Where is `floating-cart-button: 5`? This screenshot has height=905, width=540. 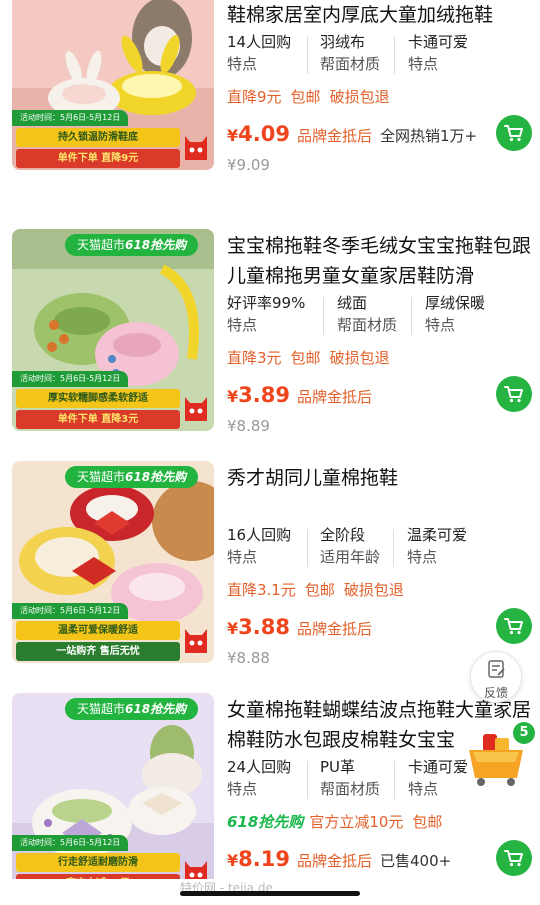
floating-cart-button: 5 is located at coordinates (499, 755).